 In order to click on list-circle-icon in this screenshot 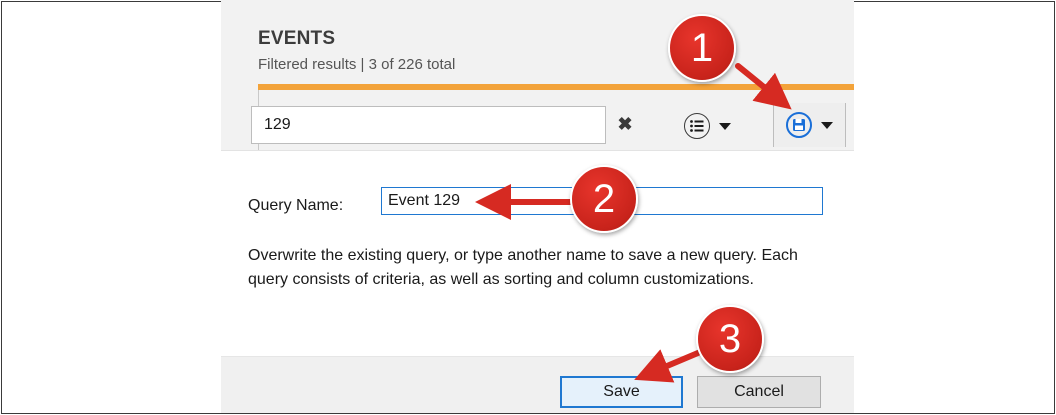, I will do `click(697, 126)`.